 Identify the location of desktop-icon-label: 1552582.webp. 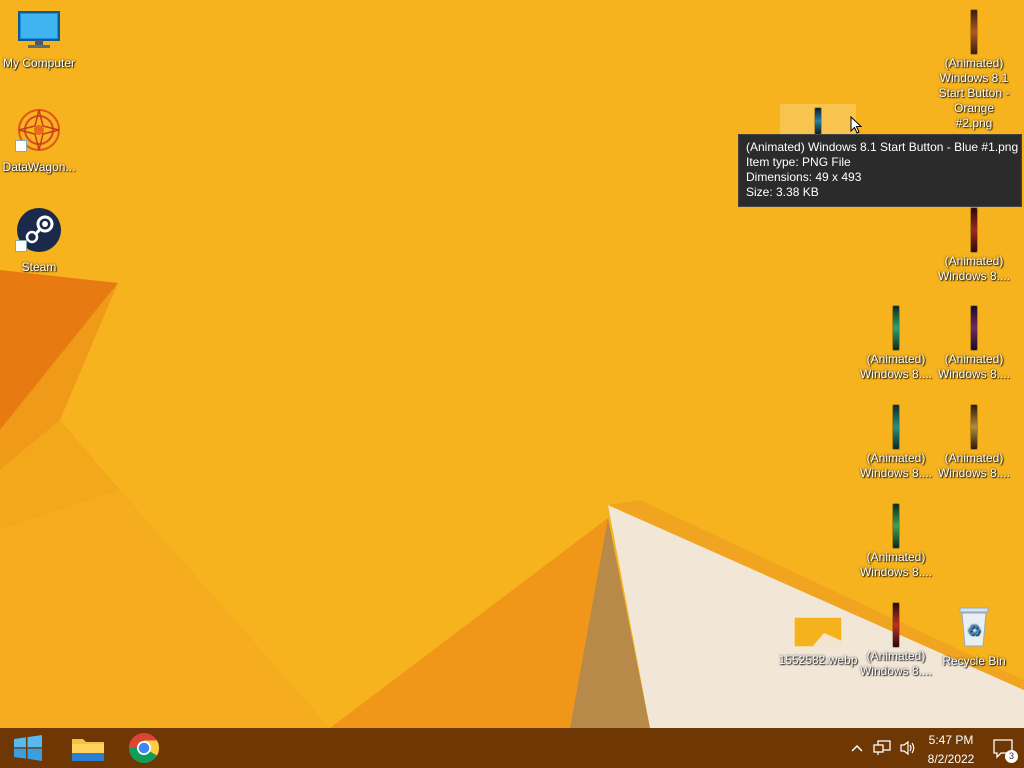
(818, 660).